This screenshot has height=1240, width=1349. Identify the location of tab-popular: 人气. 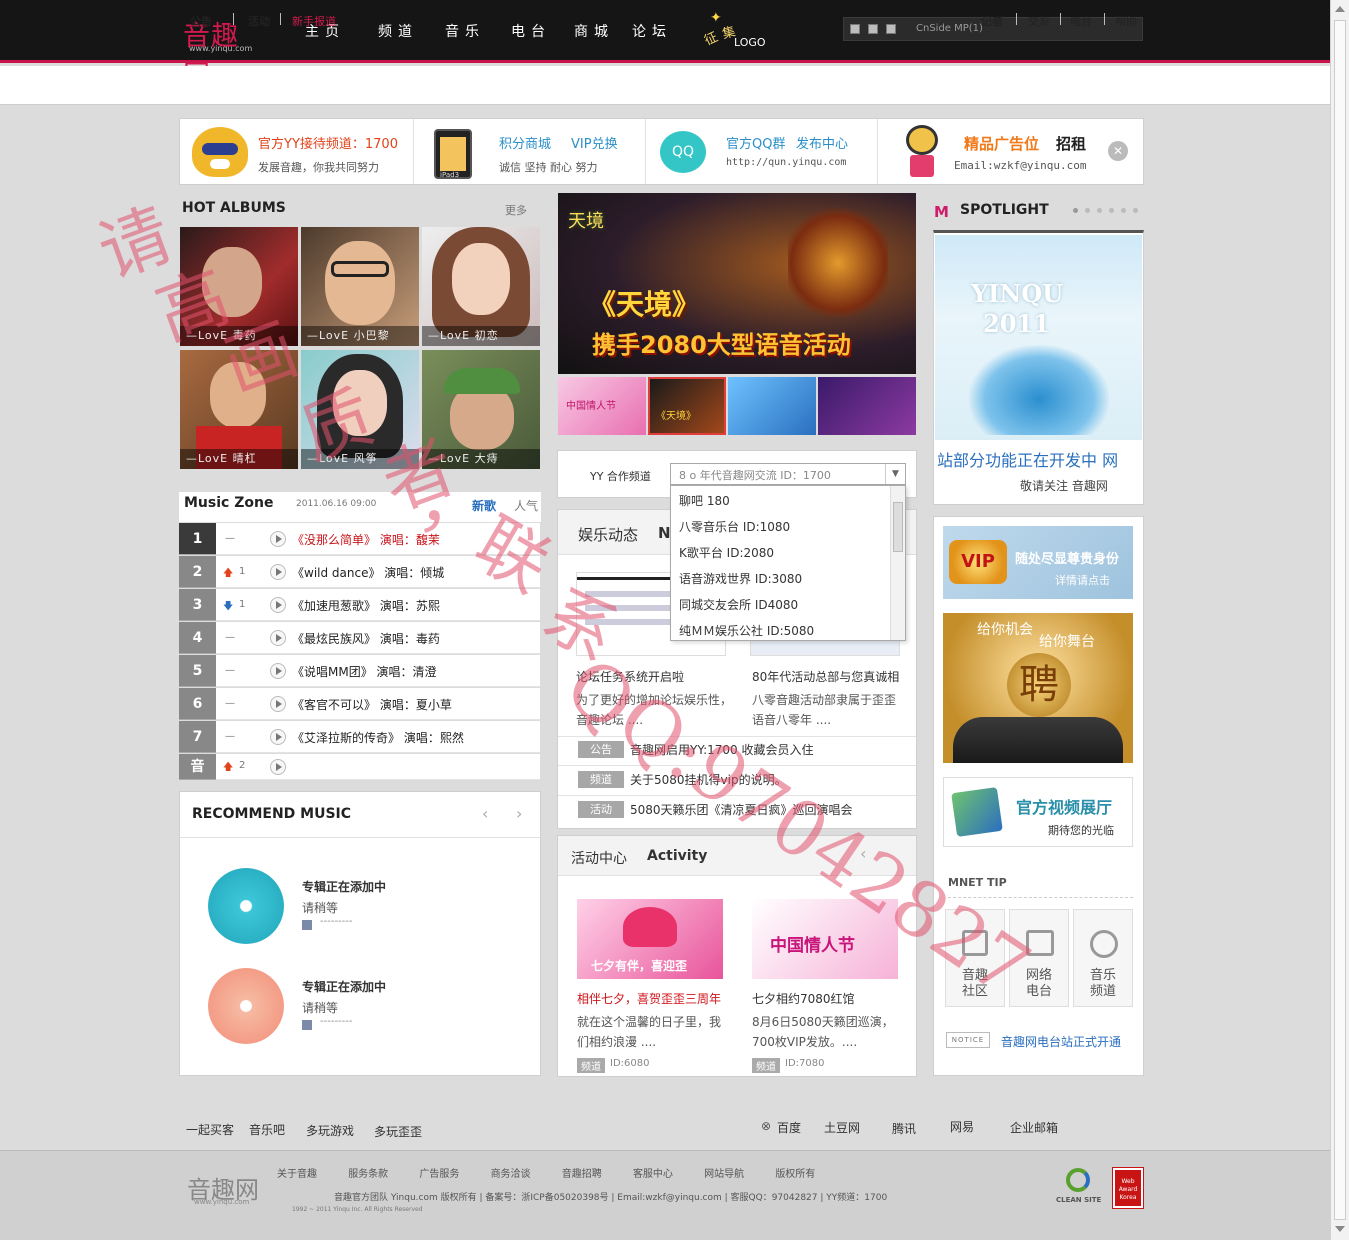
(526, 505).